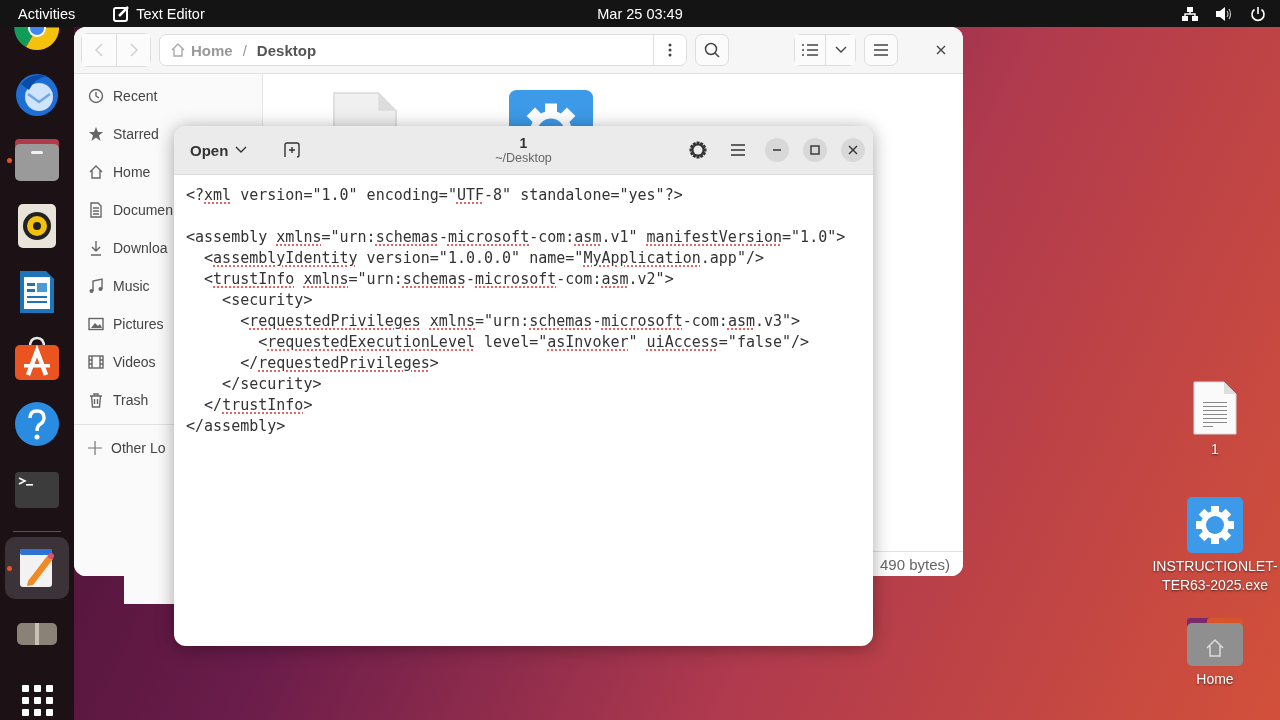 The height and width of the screenshot is (720, 1280). I want to click on sidebar-item: Documen, so click(130, 210).